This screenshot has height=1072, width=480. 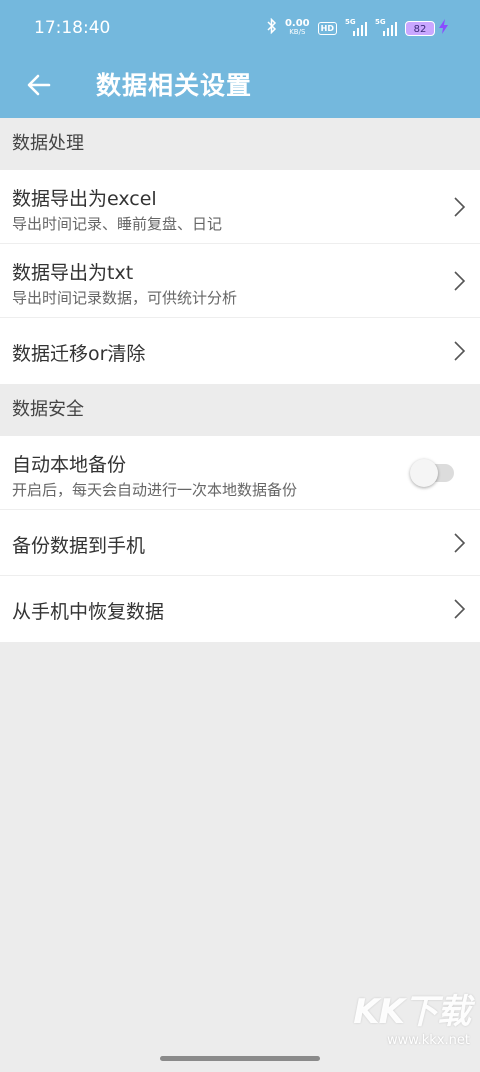 I want to click on back-button, so click(x=39, y=85).